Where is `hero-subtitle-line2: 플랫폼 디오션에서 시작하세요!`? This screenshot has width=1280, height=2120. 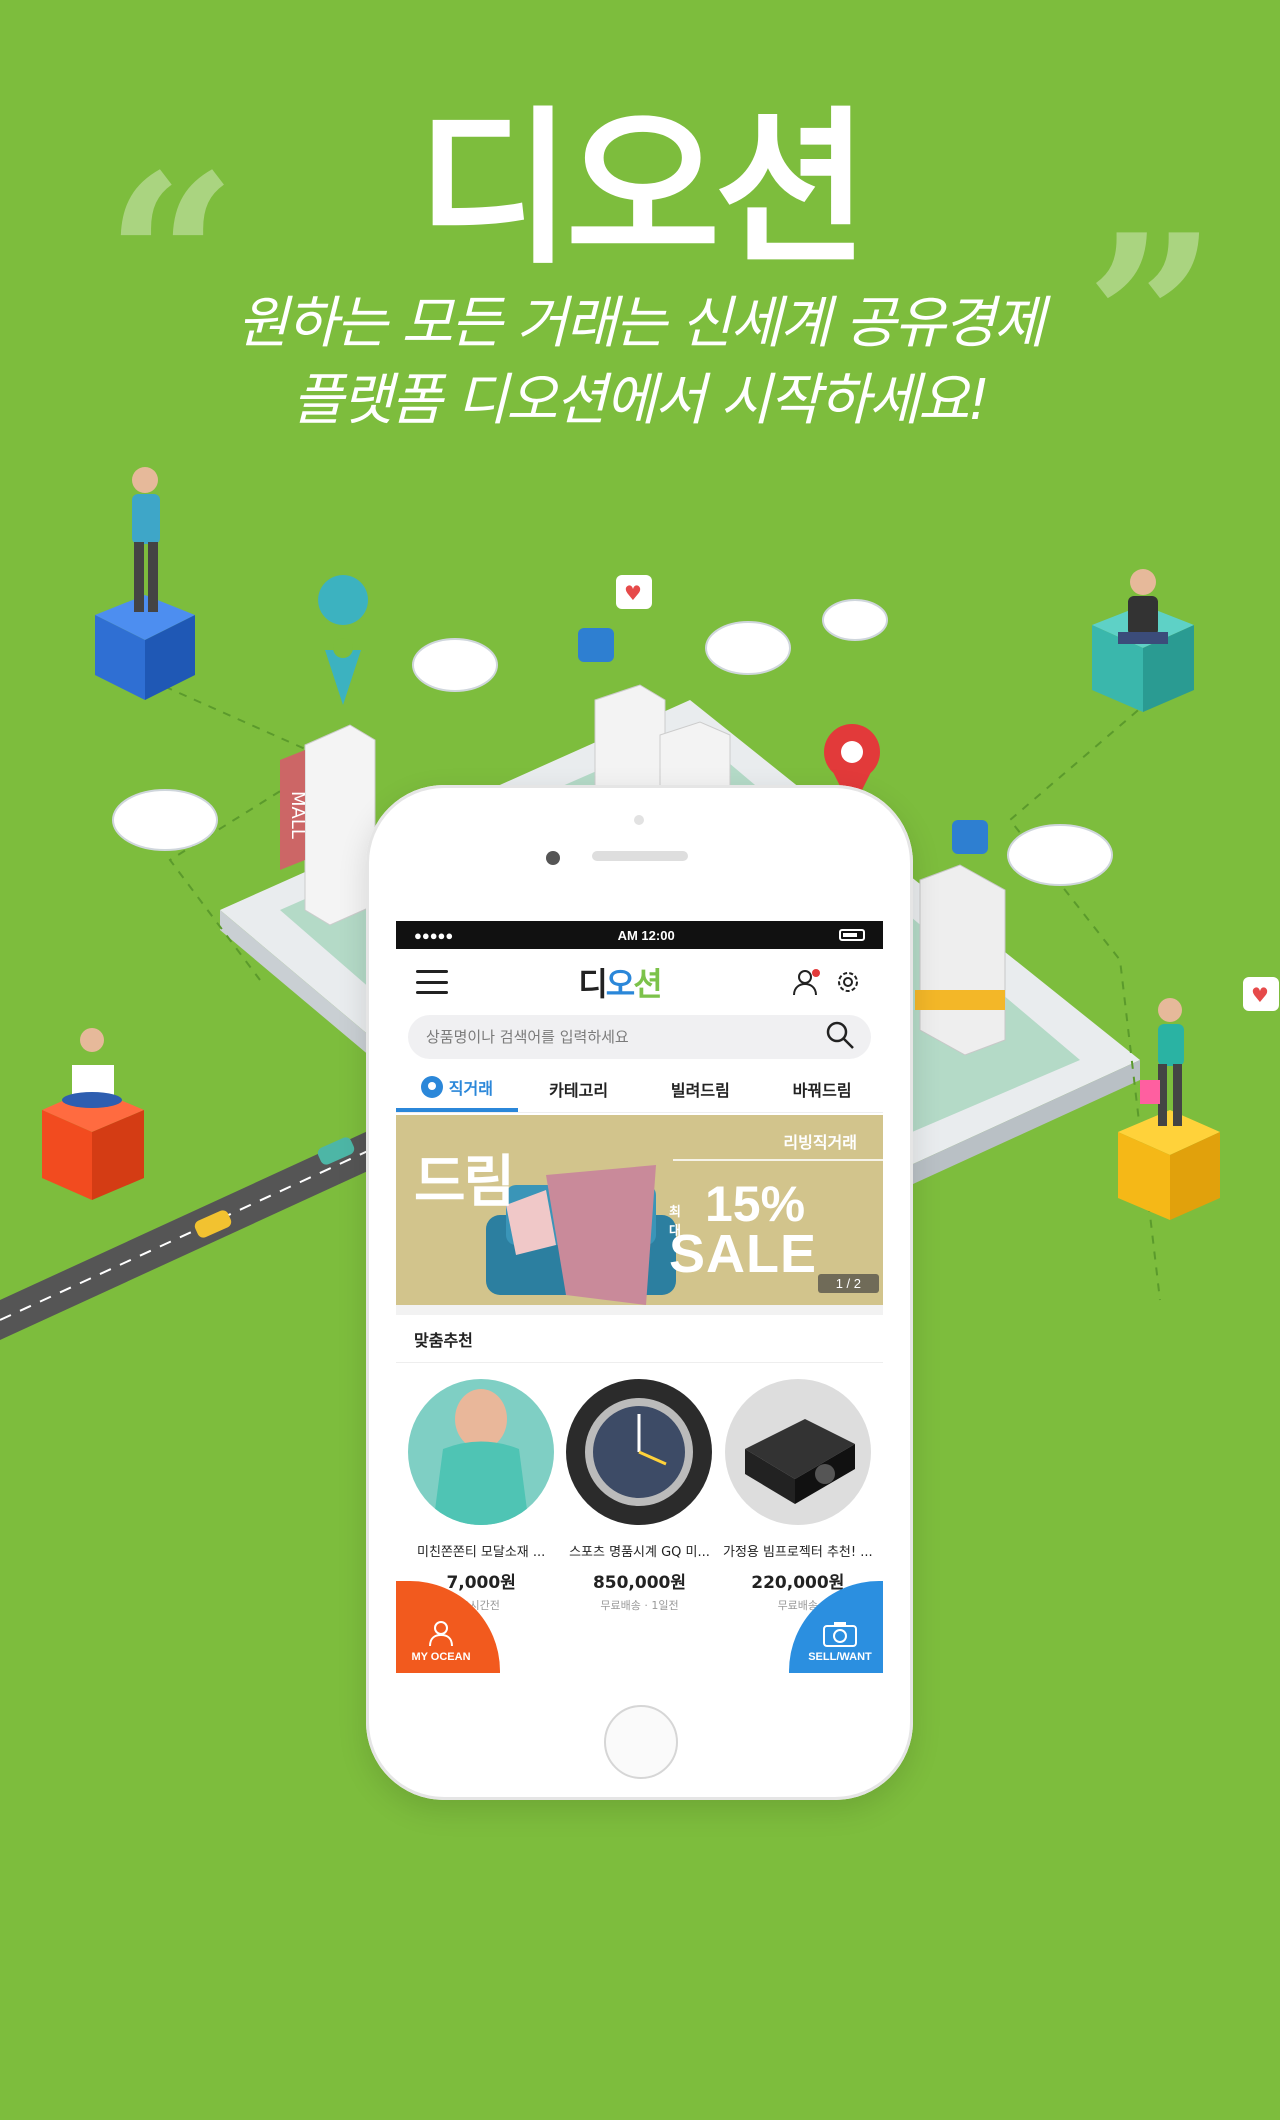
hero-subtitle-line2: 플랫폼 디오션에서 시작하세요! is located at coordinates (641, 401).